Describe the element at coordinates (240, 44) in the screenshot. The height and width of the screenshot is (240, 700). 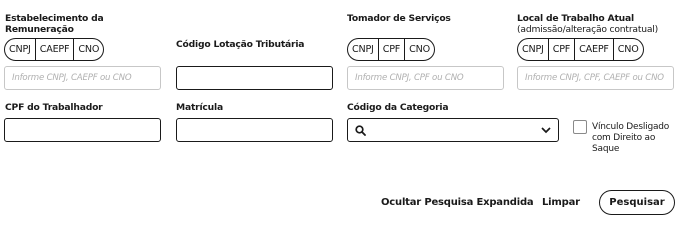
I see `lotacao-label: Código Lotação Tributária` at that location.